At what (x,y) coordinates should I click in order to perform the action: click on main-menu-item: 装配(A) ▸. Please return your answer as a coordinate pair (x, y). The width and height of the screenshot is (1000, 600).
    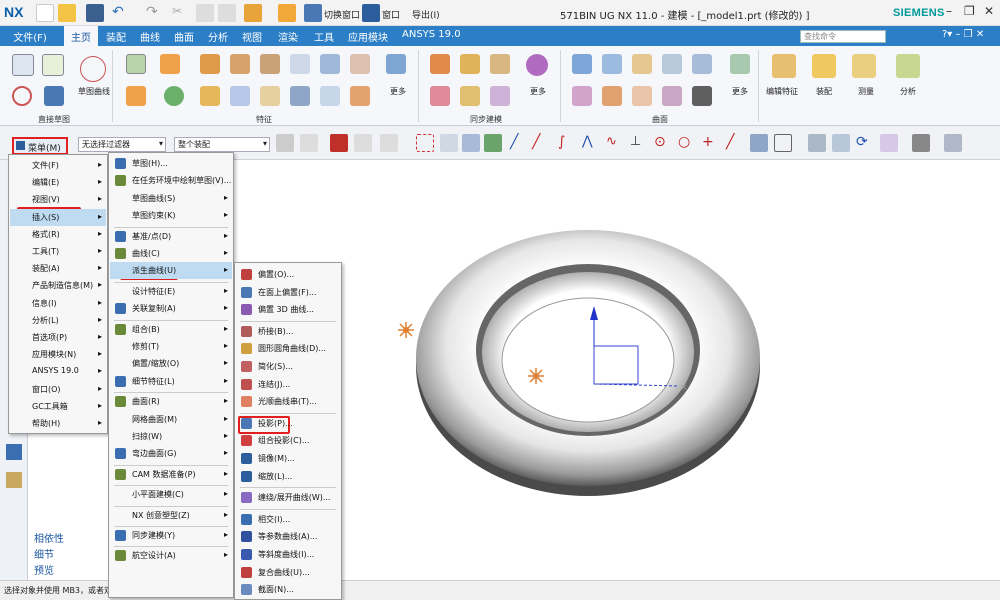
    Looking at the image, I should click on (58, 268).